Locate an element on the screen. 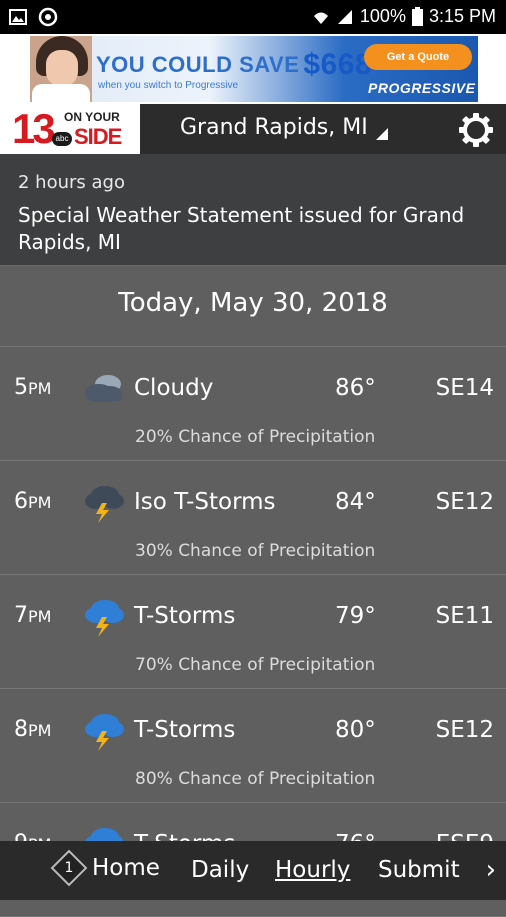  hour-label: 6PM is located at coordinates (33, 501).